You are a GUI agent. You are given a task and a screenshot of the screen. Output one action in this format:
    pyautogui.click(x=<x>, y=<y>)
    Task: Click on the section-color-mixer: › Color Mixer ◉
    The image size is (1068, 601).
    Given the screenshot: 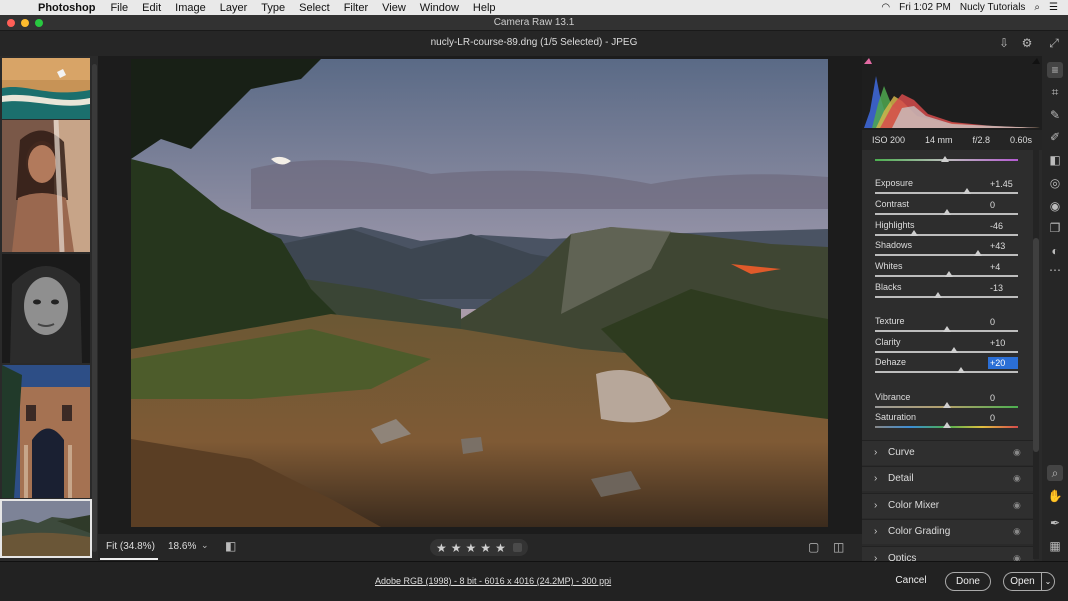 What is the action you would take?
    pyautogui.click(x=948, y=505)
    